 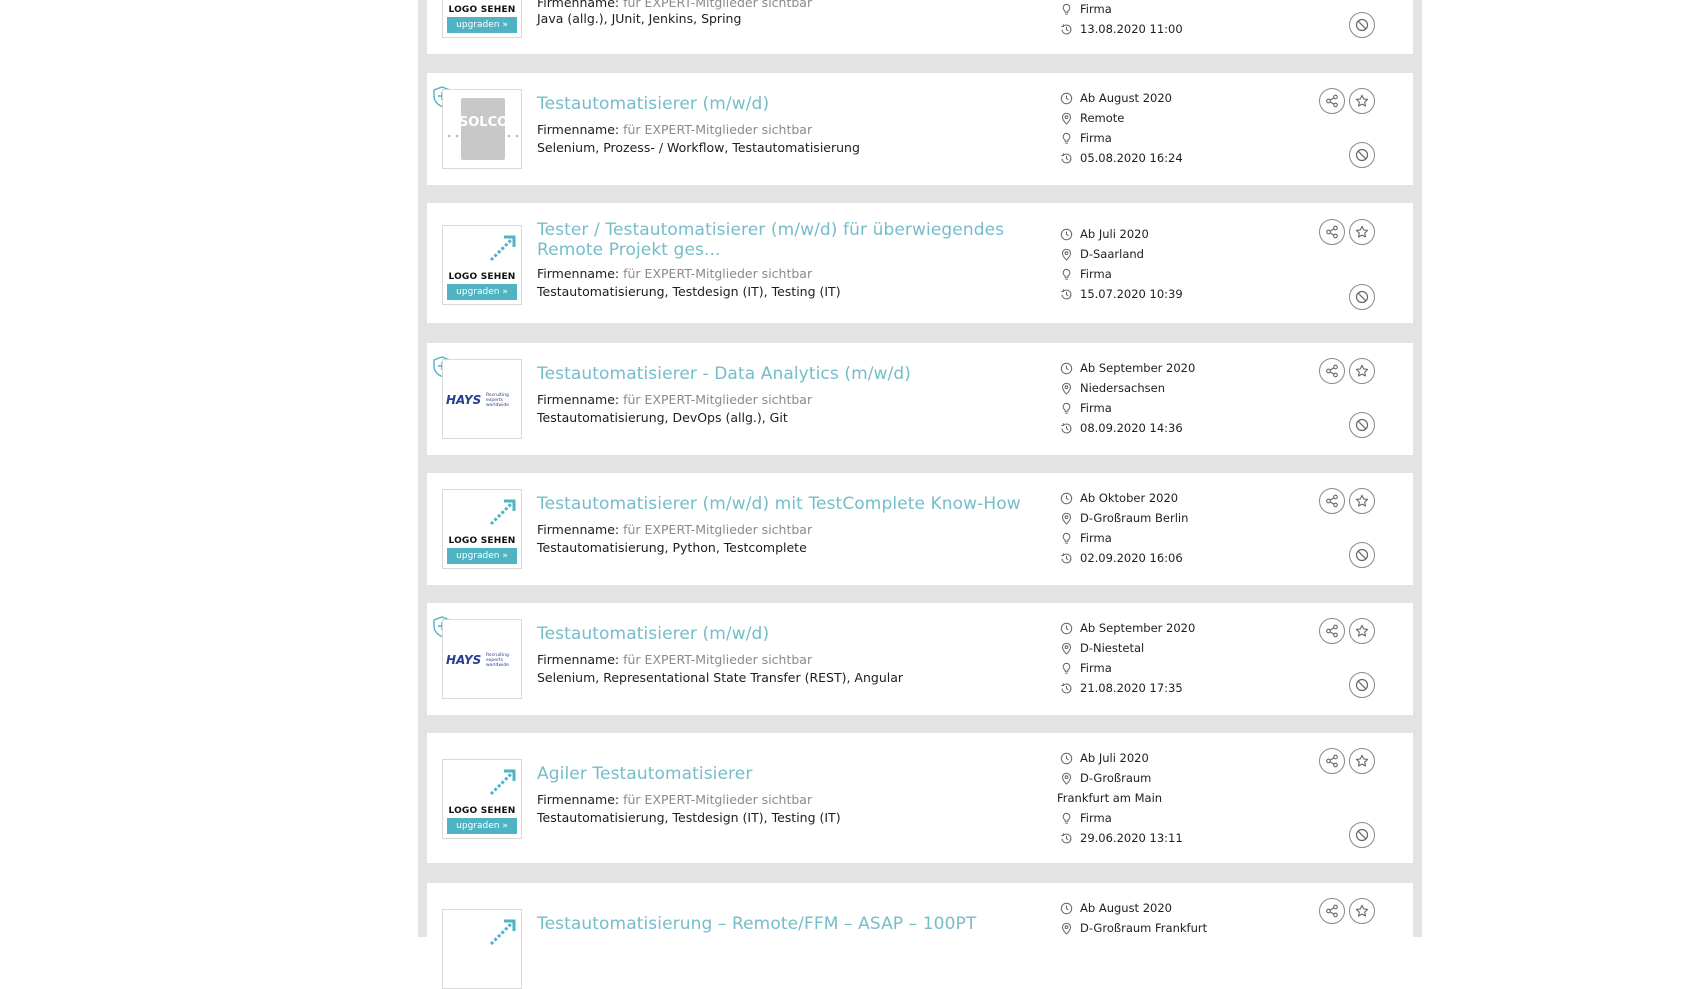 I want to click on listing-title: Agiler Testautomatisierer, so click(x=787, y=774).